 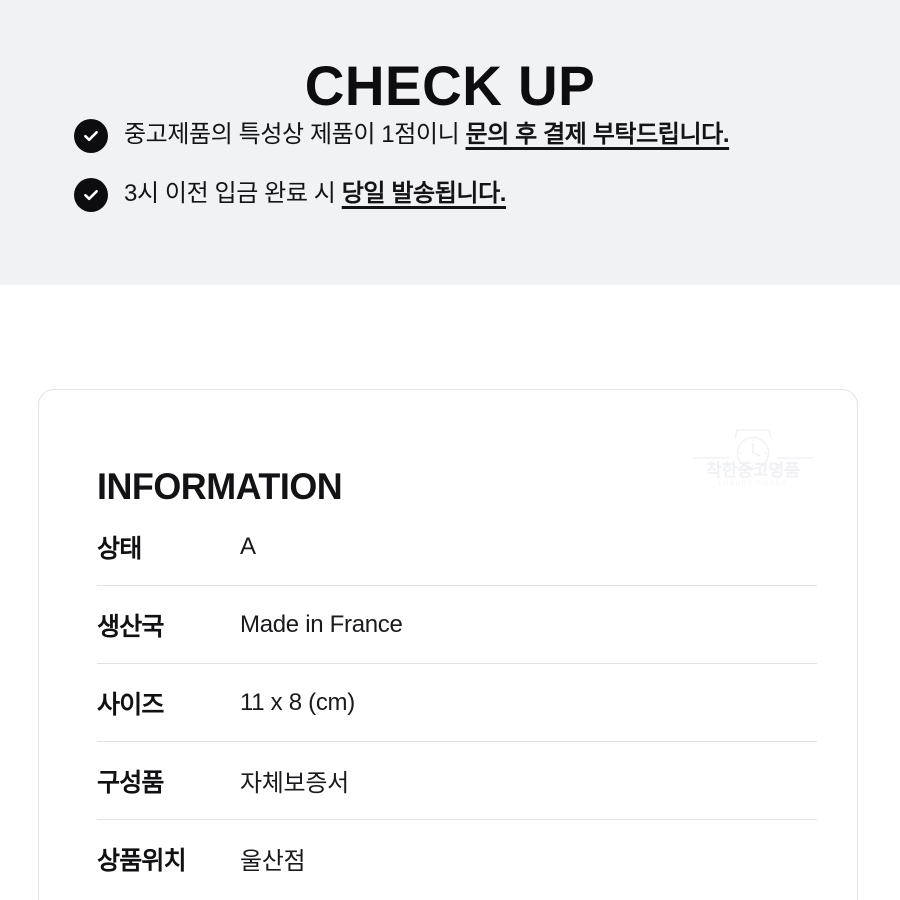 I want to click on watermark-brand-name: 착한중고명품, so click(x=753, y=470).